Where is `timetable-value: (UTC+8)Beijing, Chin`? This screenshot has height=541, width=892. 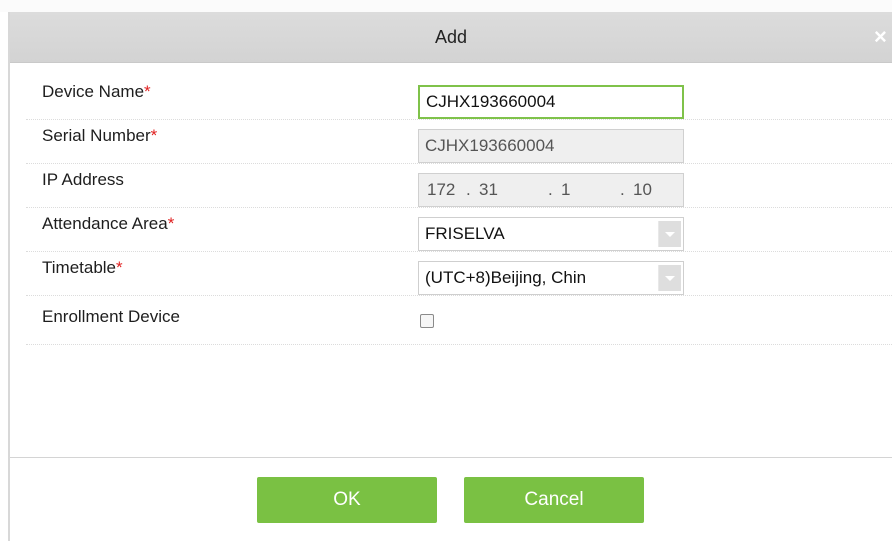
timetable-value: (UTC+8)Beijing, Chin is located at coordinates (506, 277).